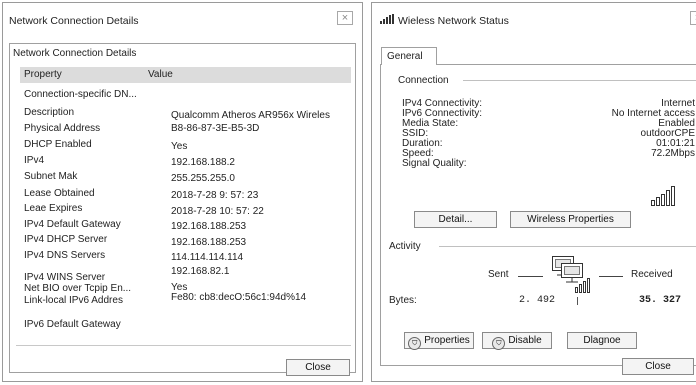  Describe the element at coordinates (51, 176) in the screenshot. I see `property-cell: Subnet Mak` at that location.